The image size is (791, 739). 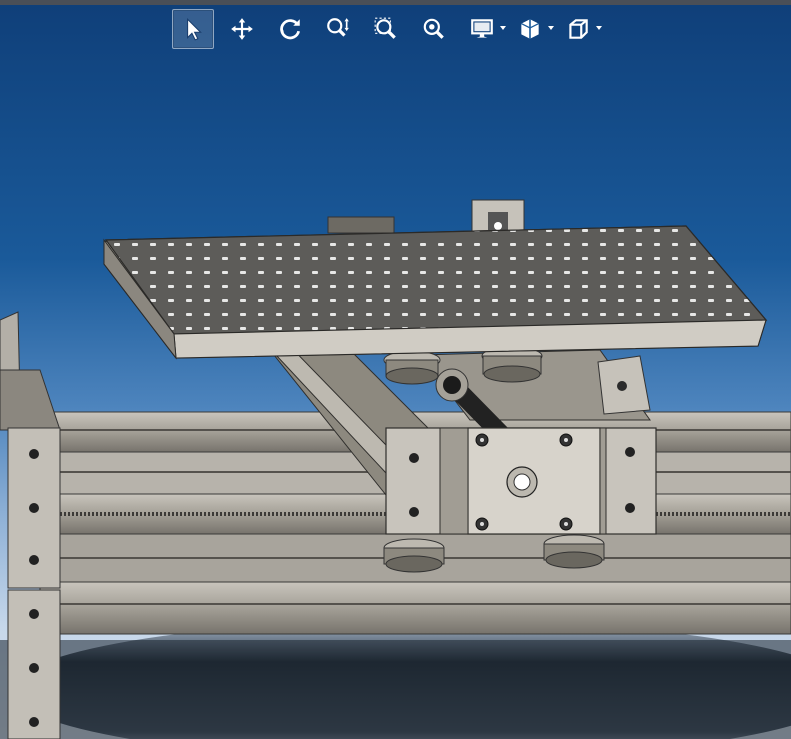 I want to click on section-view-icon, so click(x=530, y=29).